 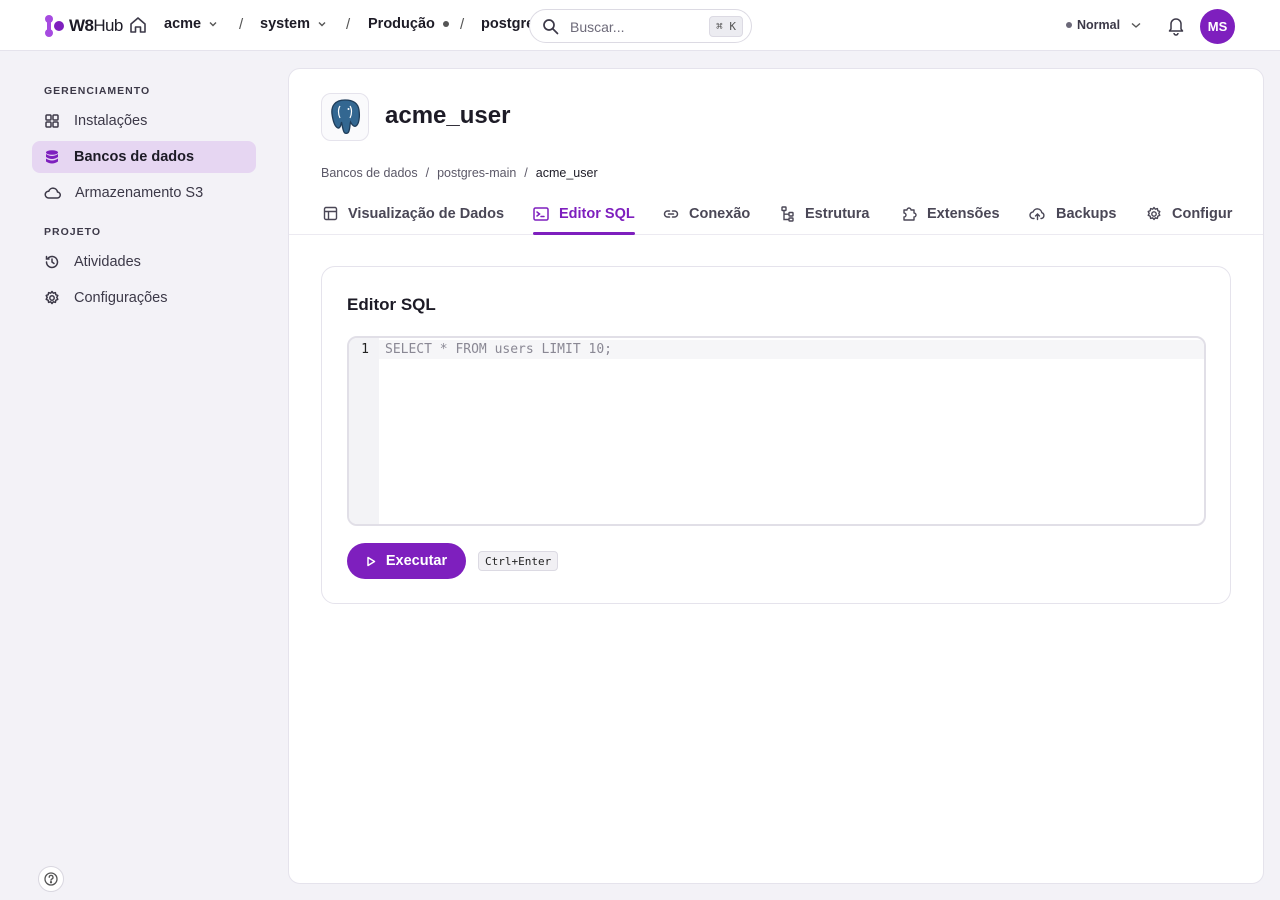 I want to click on tab-extensions: Extensões, so click(x=950, y=213).